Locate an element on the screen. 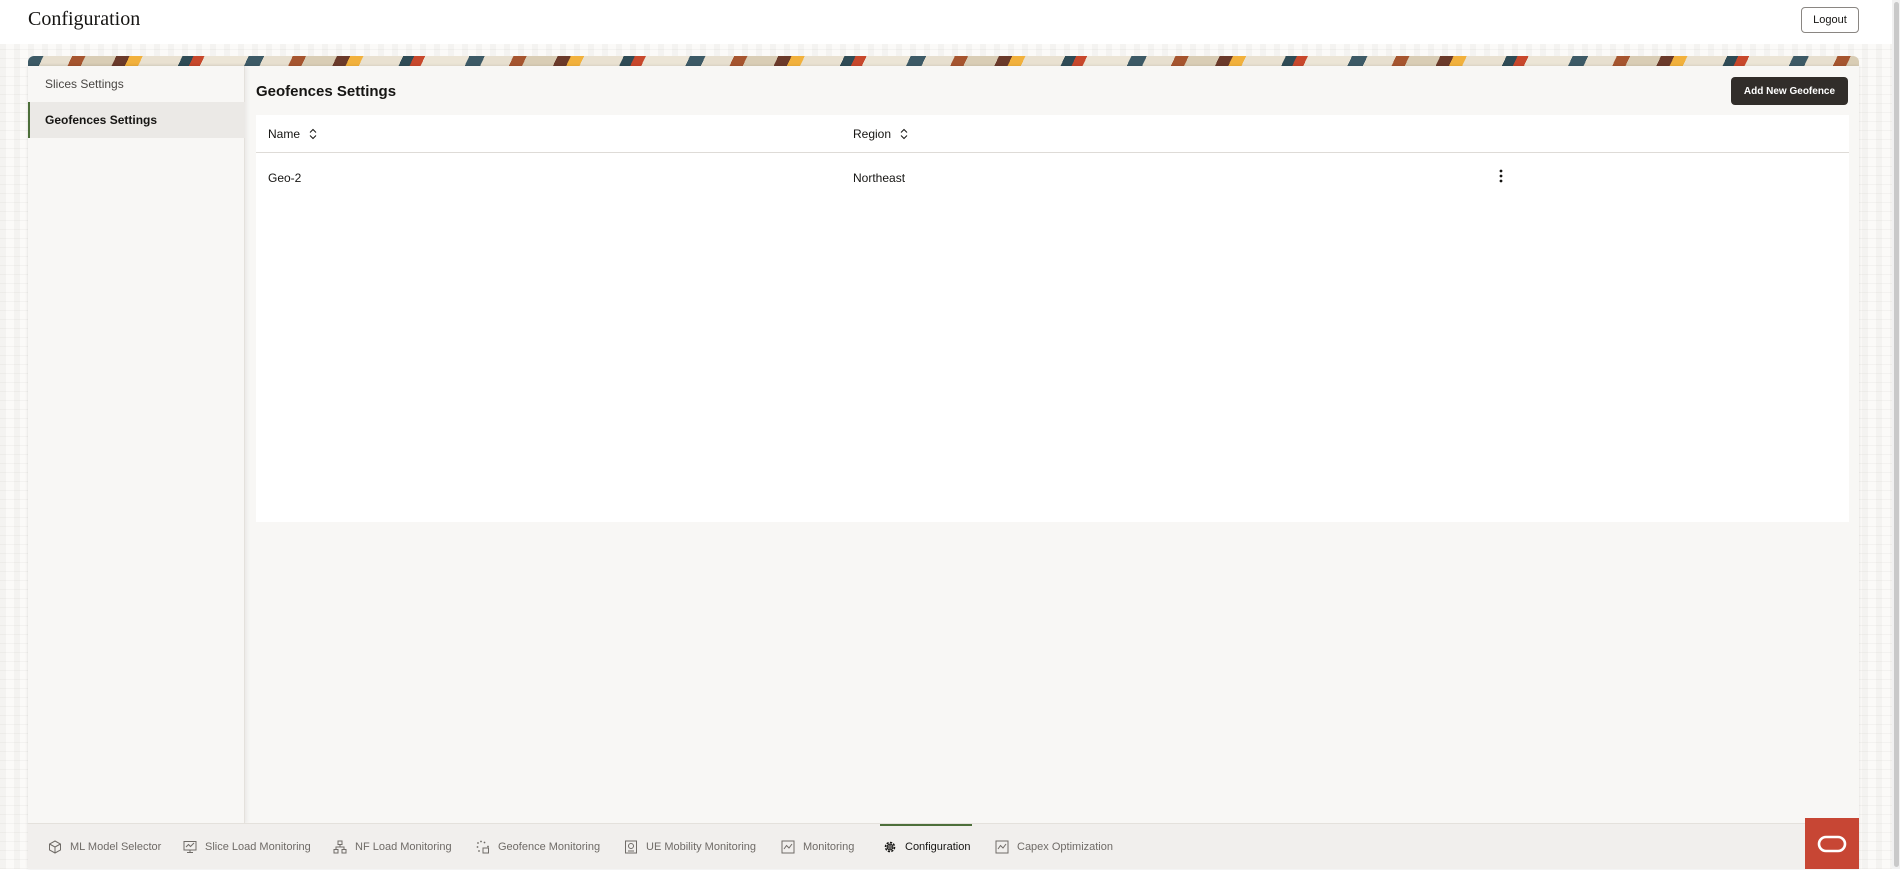  geofence-icon is located at coordinates (483, 847).